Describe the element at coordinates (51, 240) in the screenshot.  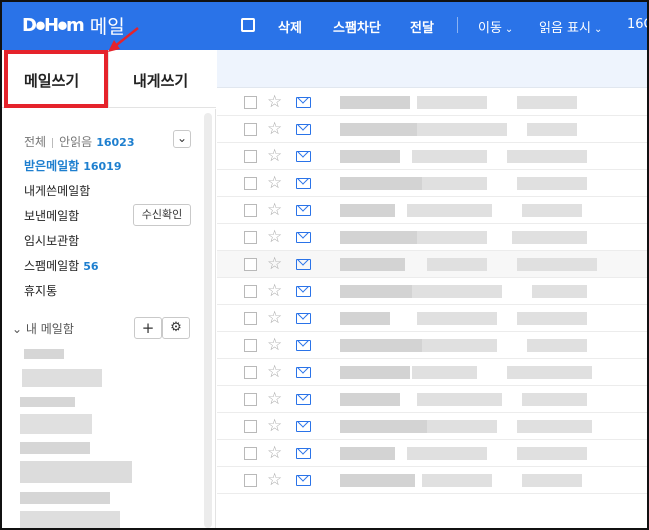
I see `folder-drafts: 임시보관함` at that location.